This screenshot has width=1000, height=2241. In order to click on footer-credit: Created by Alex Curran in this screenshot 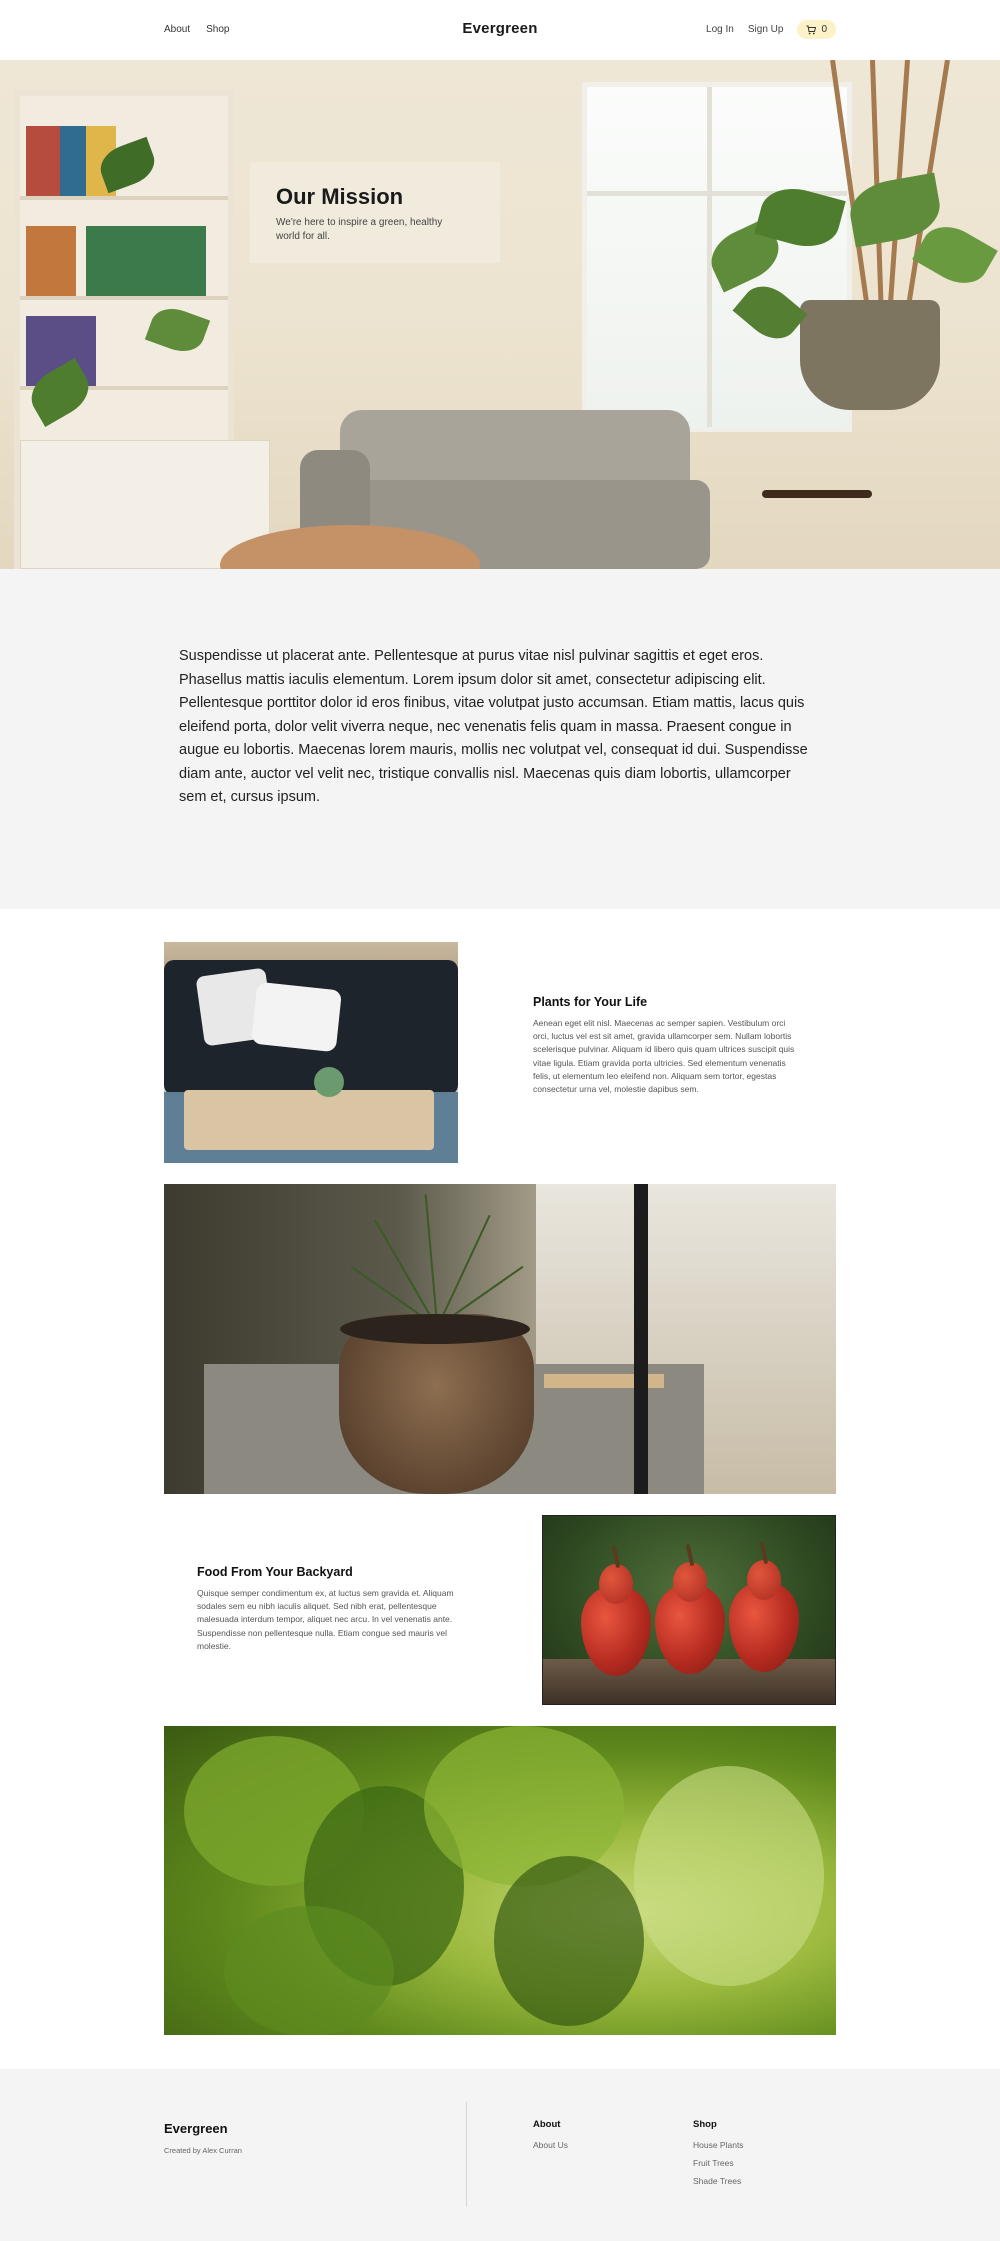, I will do `click(203, 2150)`.